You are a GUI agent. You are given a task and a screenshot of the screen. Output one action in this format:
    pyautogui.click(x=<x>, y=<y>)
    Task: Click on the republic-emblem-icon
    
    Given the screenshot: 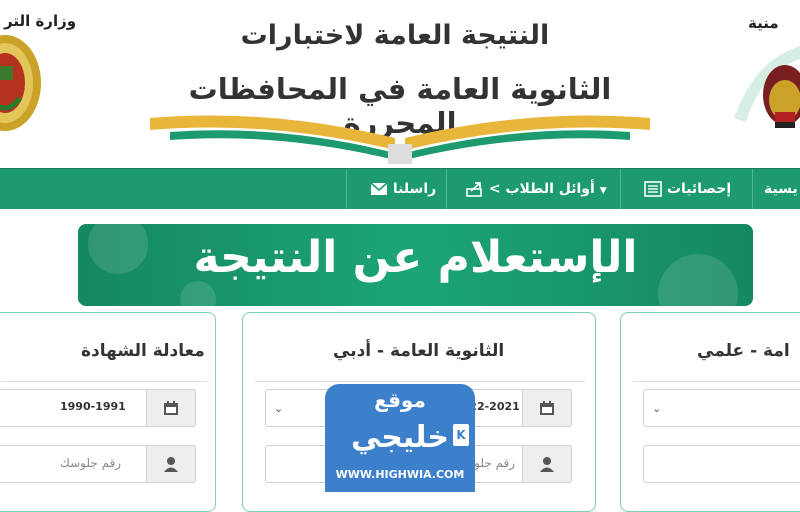 What is the action you would take?
    pyautogui.click(x=767, y=87)
    